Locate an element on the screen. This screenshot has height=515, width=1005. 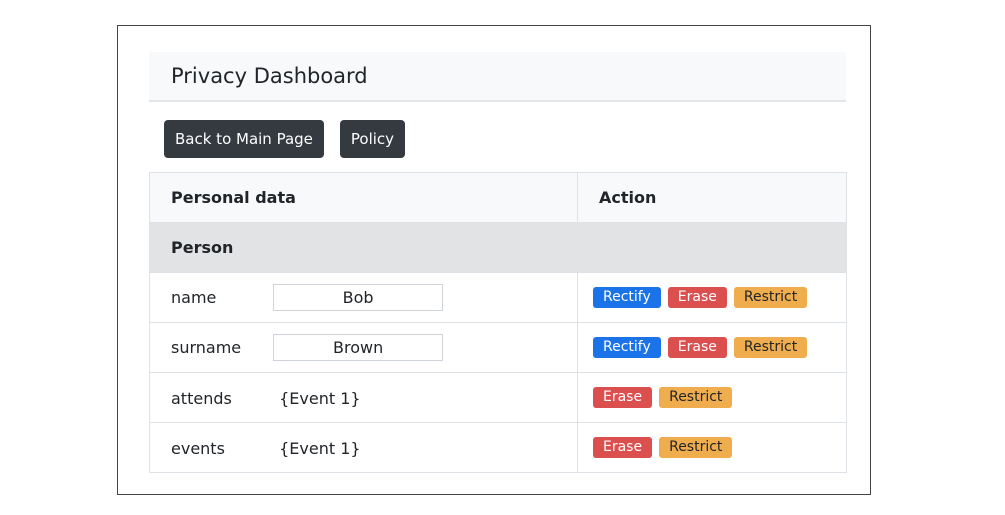
field-label-attends: attends is located at coordinates (201, 398).